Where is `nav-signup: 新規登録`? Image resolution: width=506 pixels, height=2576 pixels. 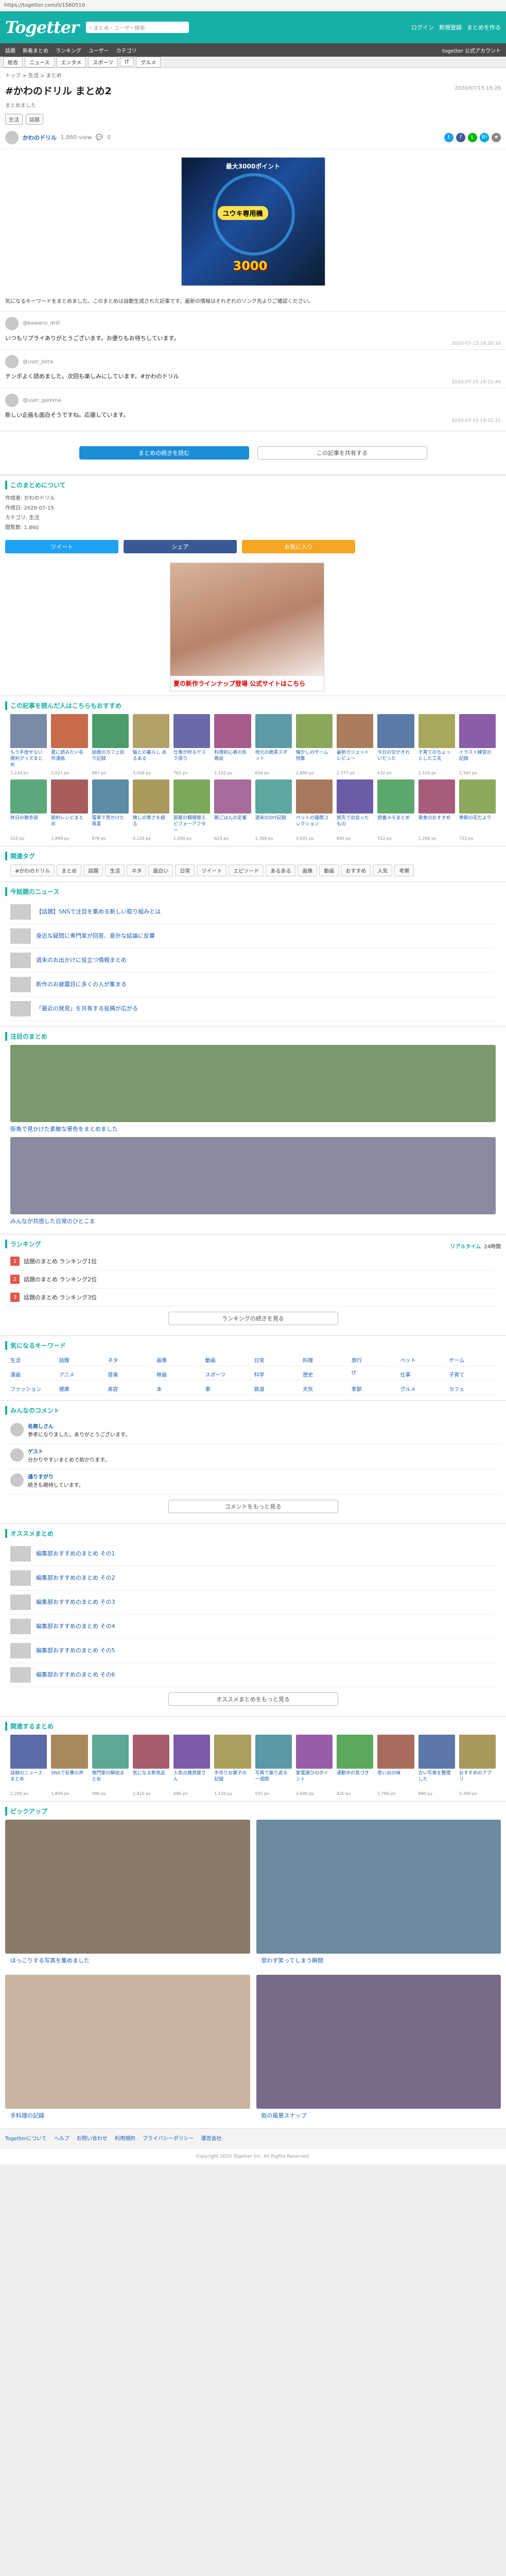
nav-signup: 新規登録 is located at coordinates (451, 27).